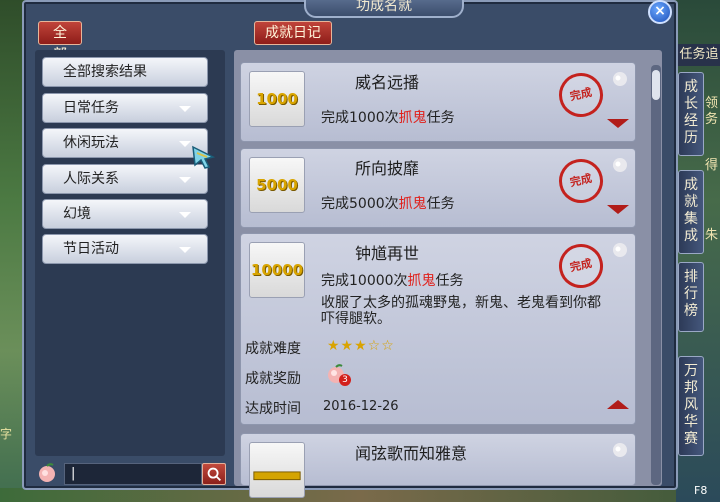  I want to click on category-label: 休闲玩法, so click(91, 143).